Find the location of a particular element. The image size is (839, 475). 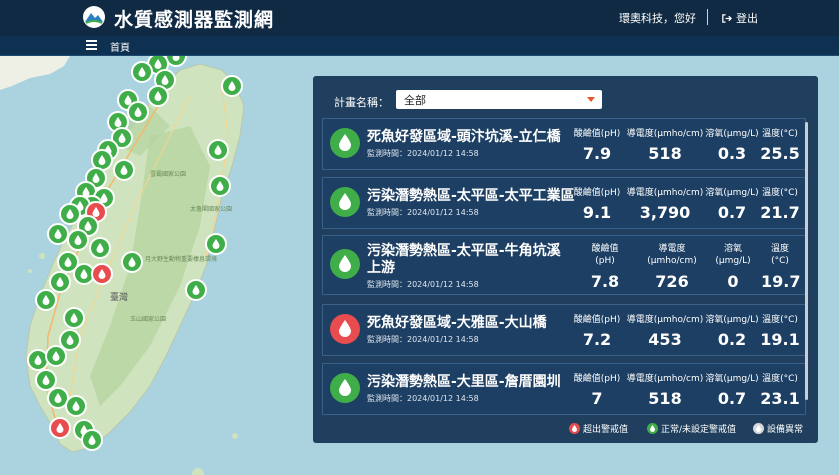

station-name: 死魚好發區域-頭汴坑溪-立仁橋 is located at coordinates (464, 137).